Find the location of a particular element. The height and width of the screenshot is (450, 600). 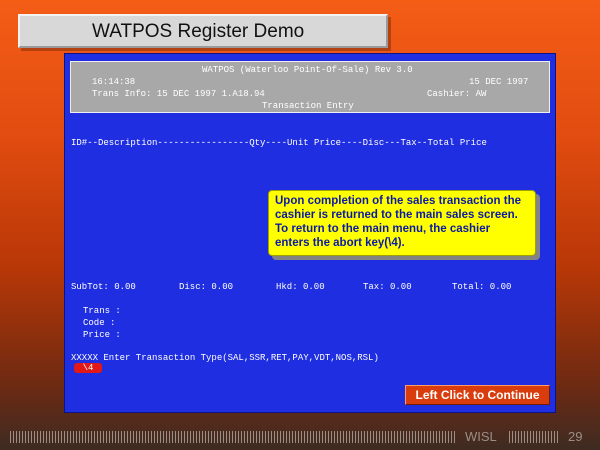

footer-stripe-right is located at coordinates (534, 437).